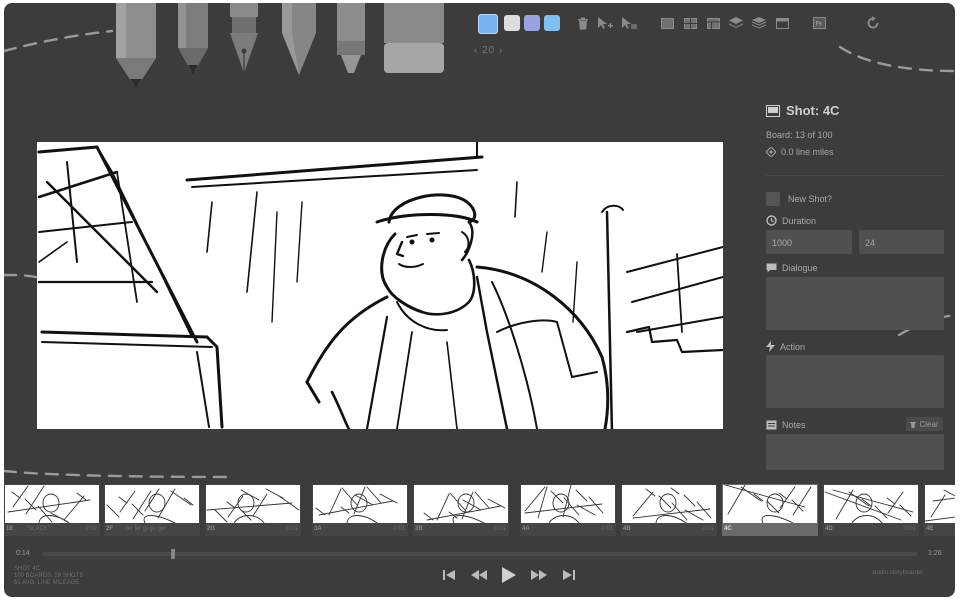  I want to click on stack-icon, so click(736, 23).